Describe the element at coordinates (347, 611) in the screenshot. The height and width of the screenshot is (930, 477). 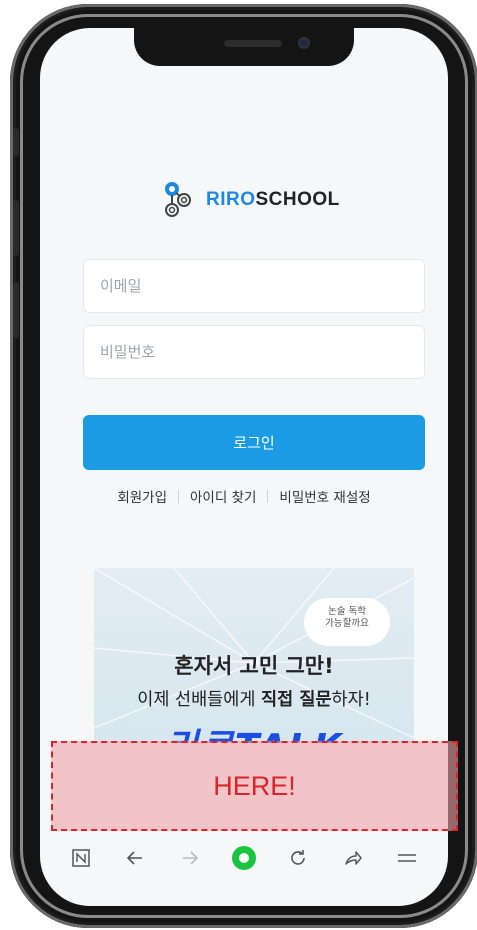
I see `bubble-text-1: 논술 독학` at that location.